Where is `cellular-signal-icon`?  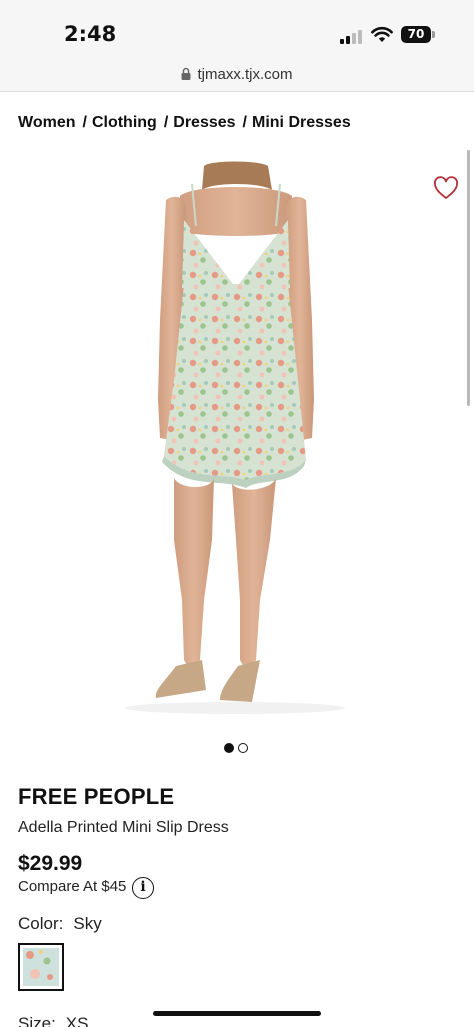
cellular-signal-icon is located at coordinates (351, 37).